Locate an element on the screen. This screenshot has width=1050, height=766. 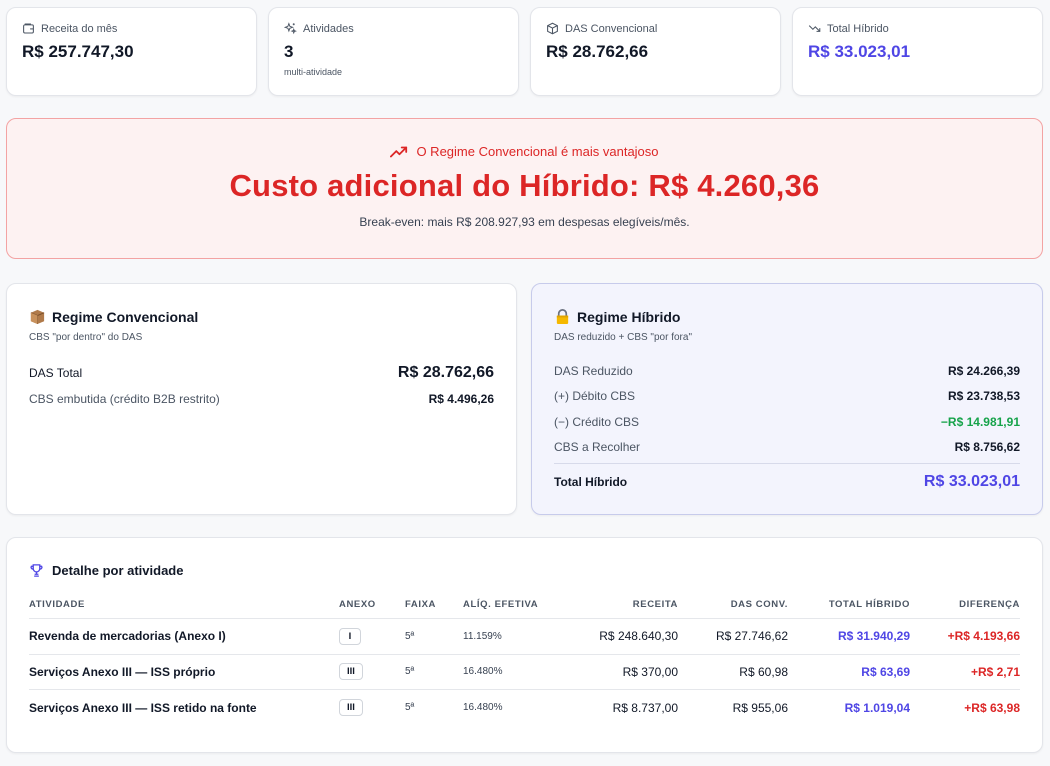
kpi-label: Total Híbrido is located at coordinates (858, 28).